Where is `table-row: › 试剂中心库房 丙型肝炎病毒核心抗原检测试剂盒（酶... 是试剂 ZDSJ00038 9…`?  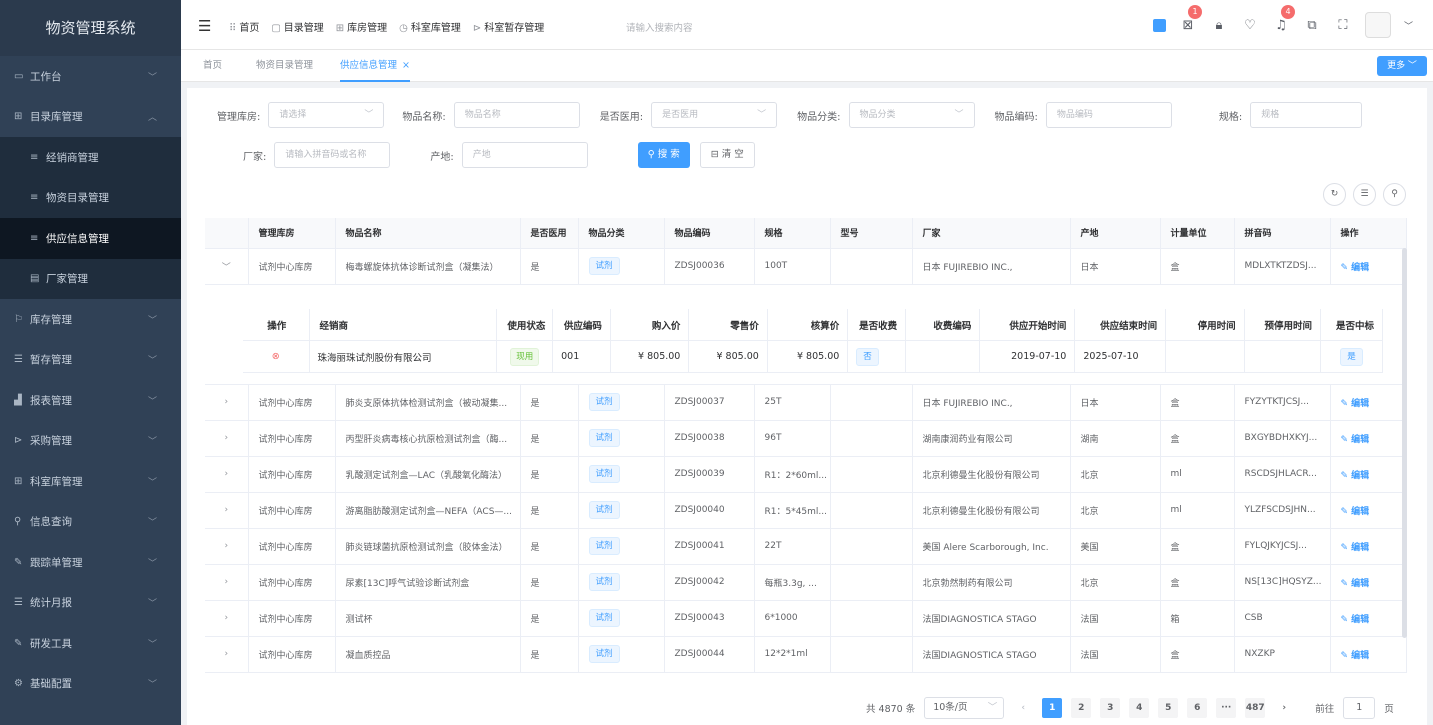
table-row: › 试剂中心库房 丙型肝炎病毒核心抗原检测试剂盒（酶... 是试剂 ZDSJ00038 9… is located at coordinates (806, 438).